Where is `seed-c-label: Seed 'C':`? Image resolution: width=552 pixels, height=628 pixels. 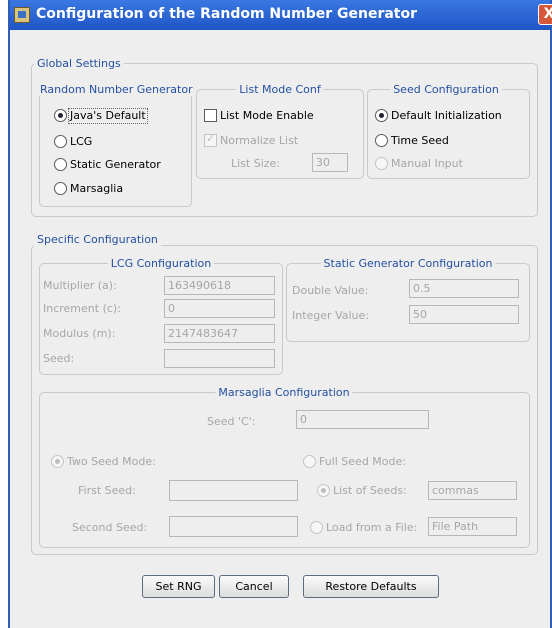 seed-c-label: Seed 'C': is located at coordinates (231, 421).